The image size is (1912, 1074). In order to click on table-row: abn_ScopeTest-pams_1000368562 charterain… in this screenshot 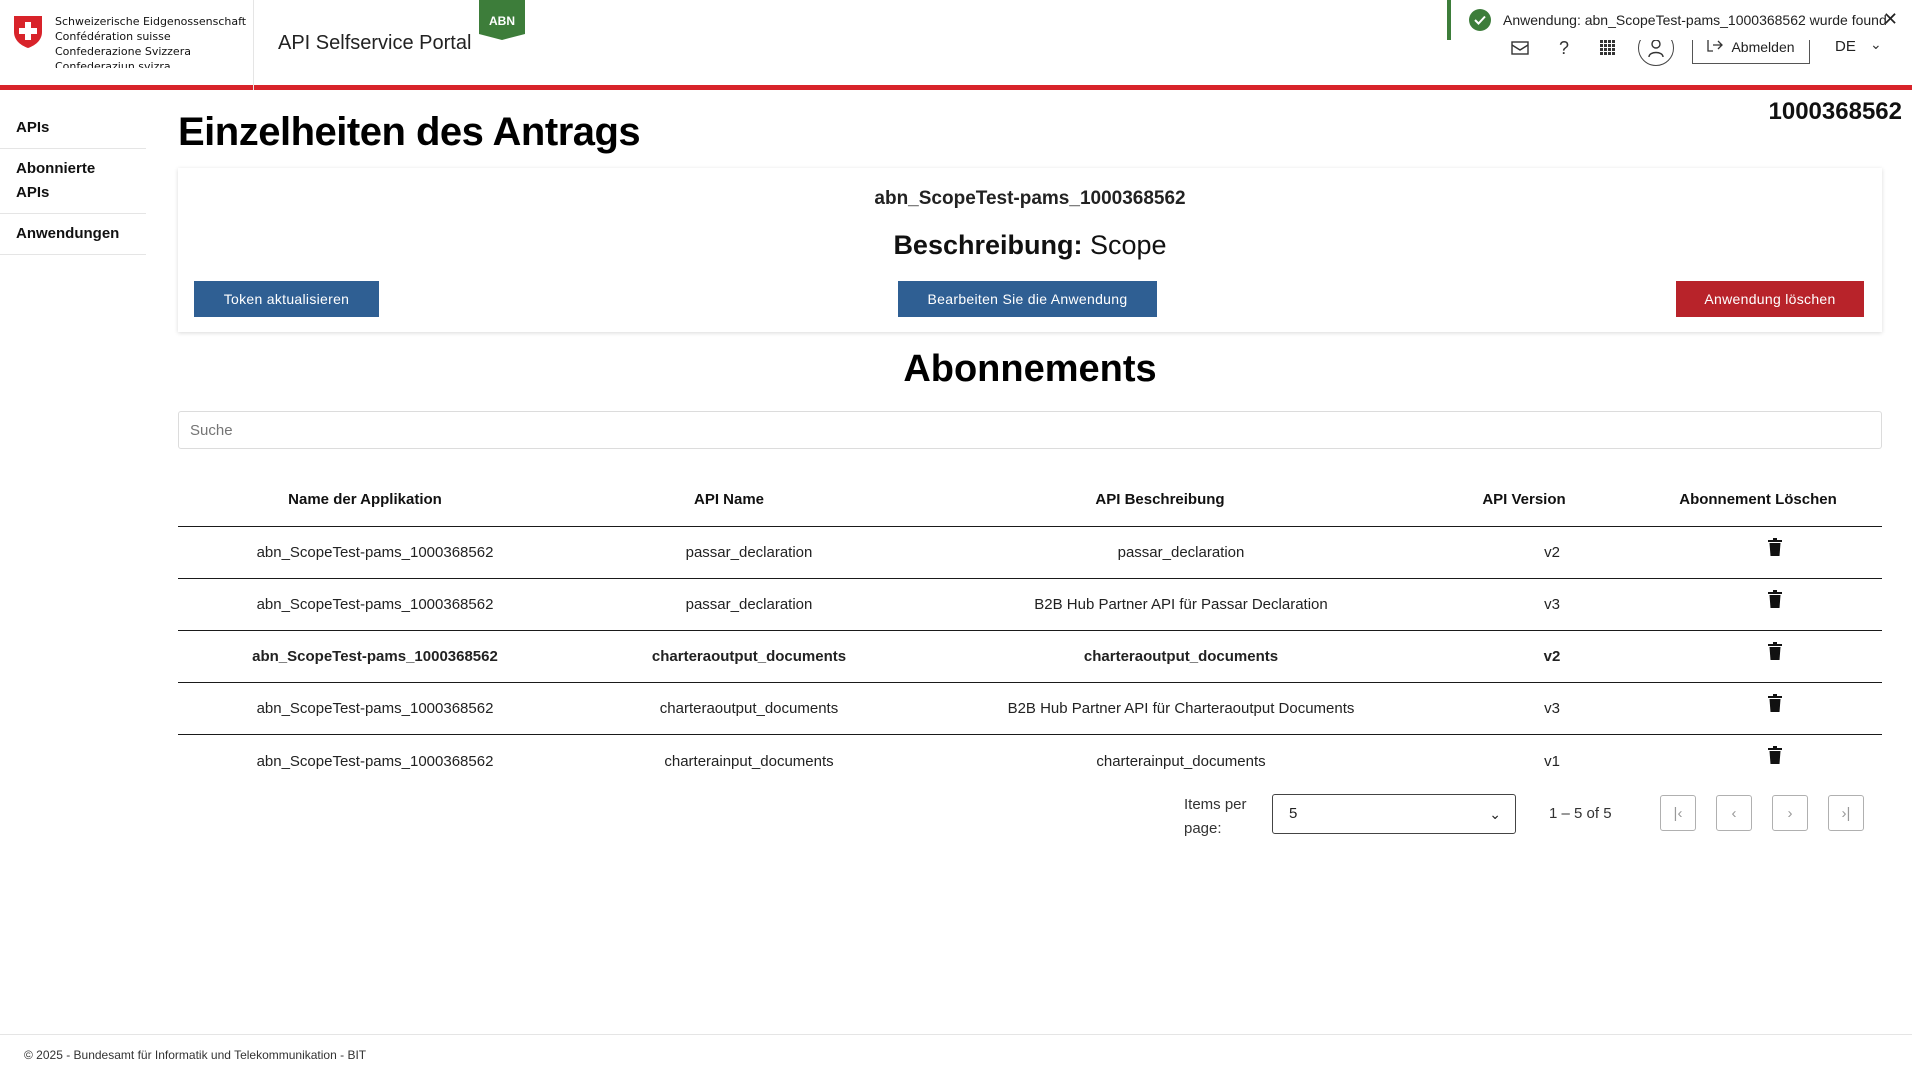, I will do `click(1030, 761)`.